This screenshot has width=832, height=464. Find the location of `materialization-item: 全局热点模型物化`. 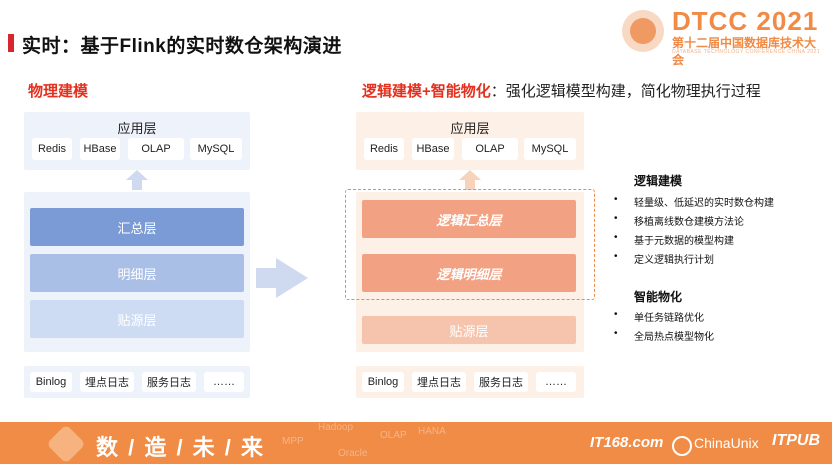

materialization-item: 全局热点模型物化 is located at coordinates (674, 337).